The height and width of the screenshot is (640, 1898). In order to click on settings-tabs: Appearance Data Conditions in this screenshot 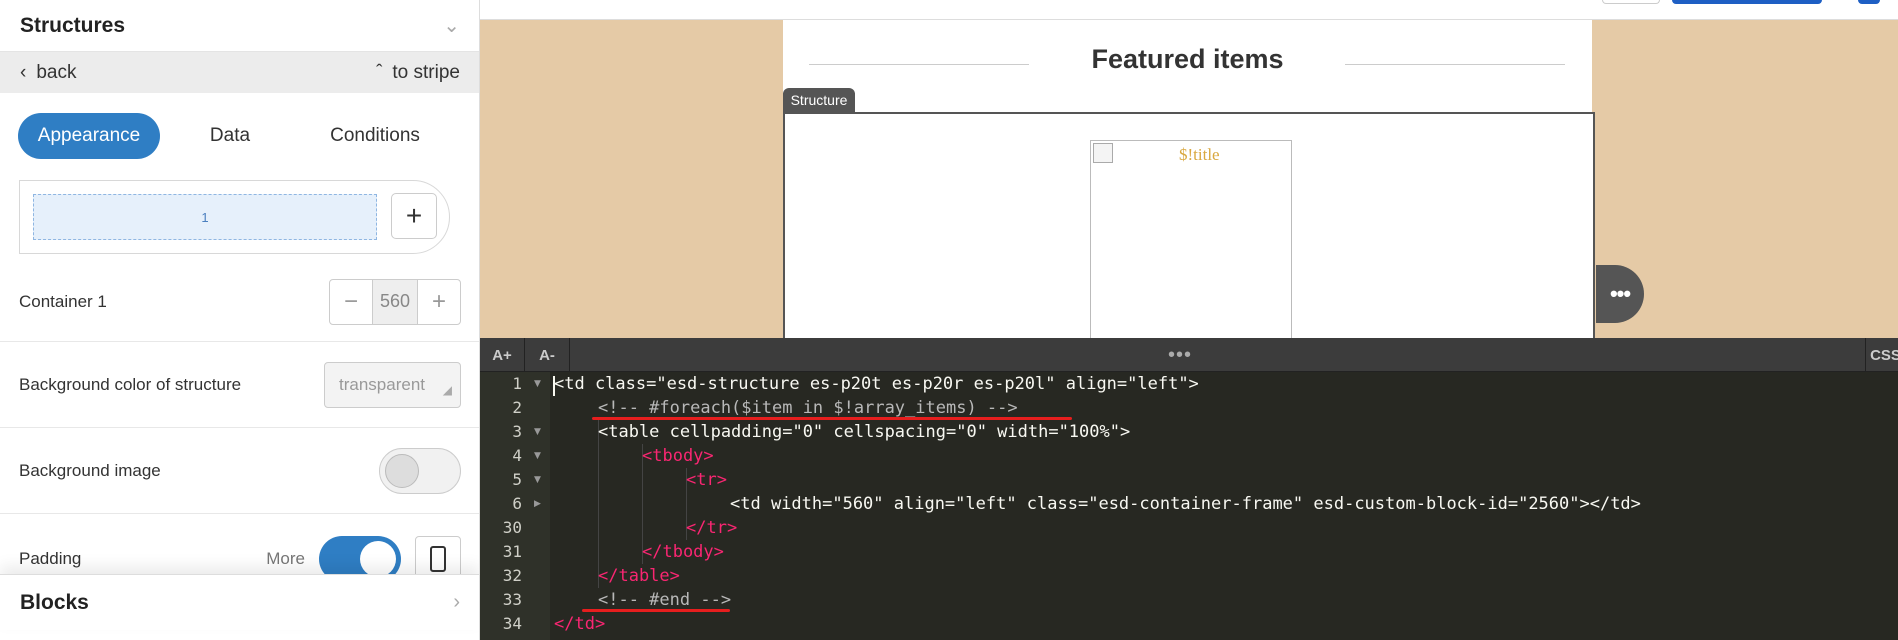, I will do `click(240, 136)`.